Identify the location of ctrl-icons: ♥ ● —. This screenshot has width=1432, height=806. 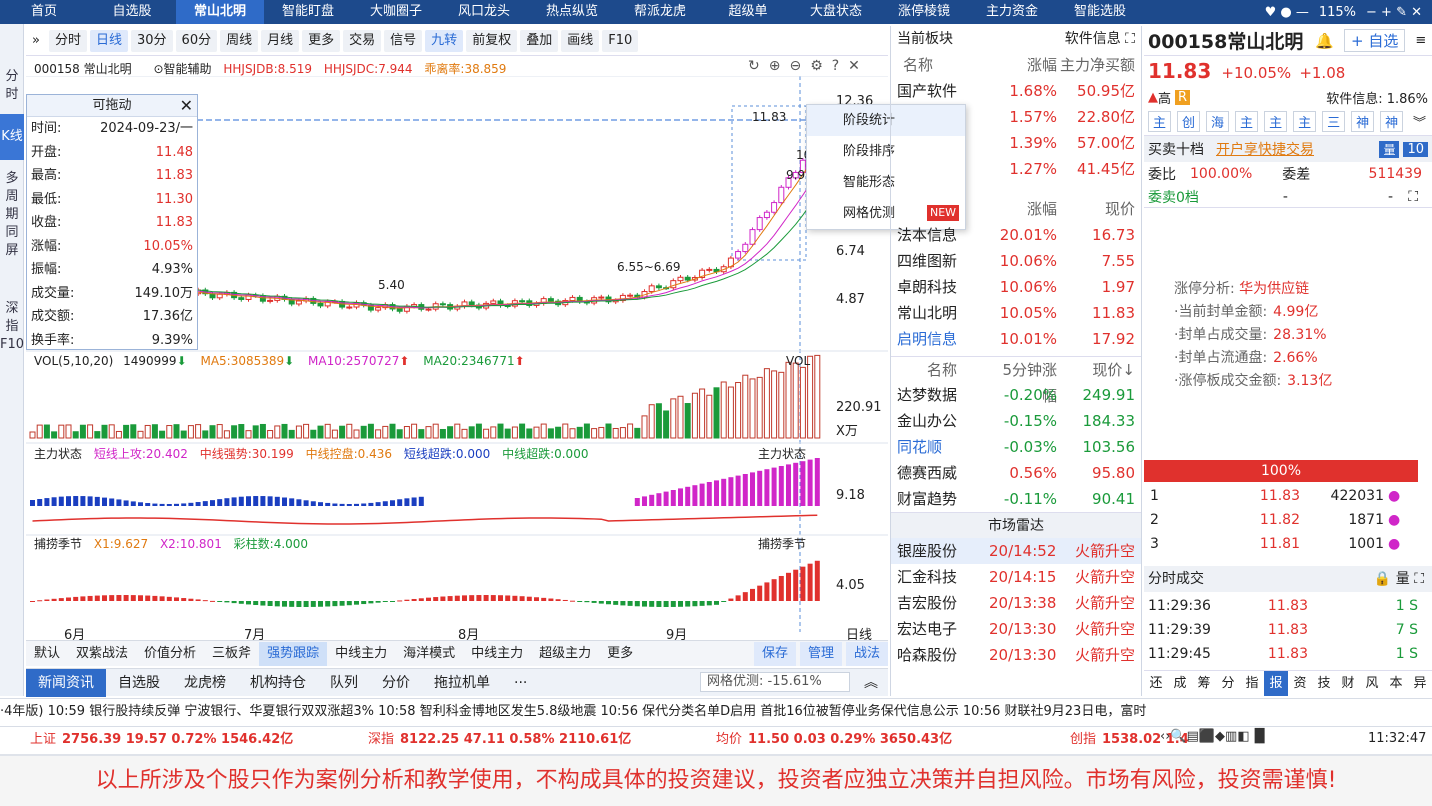
(1287, 12).